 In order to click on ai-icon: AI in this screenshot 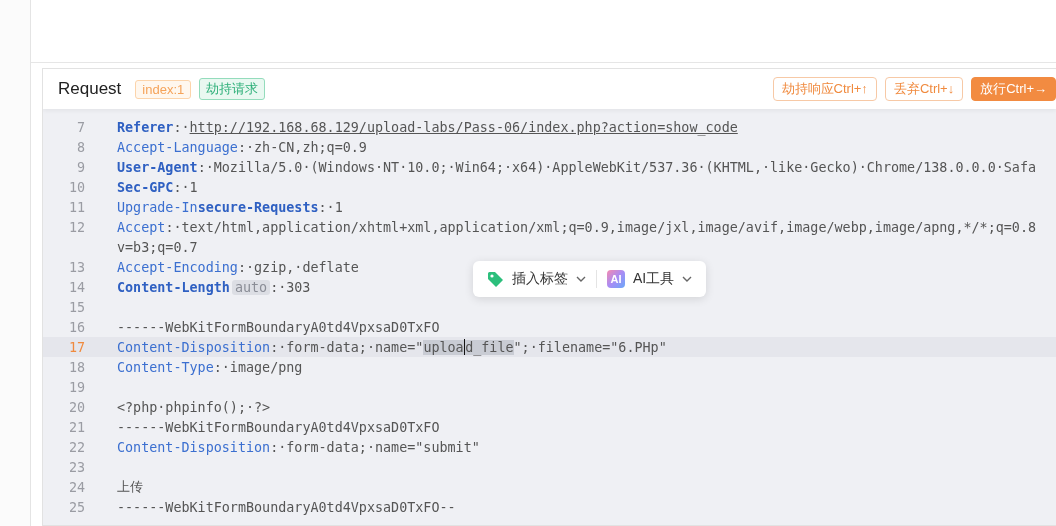, I will do `click(616, 279)`.